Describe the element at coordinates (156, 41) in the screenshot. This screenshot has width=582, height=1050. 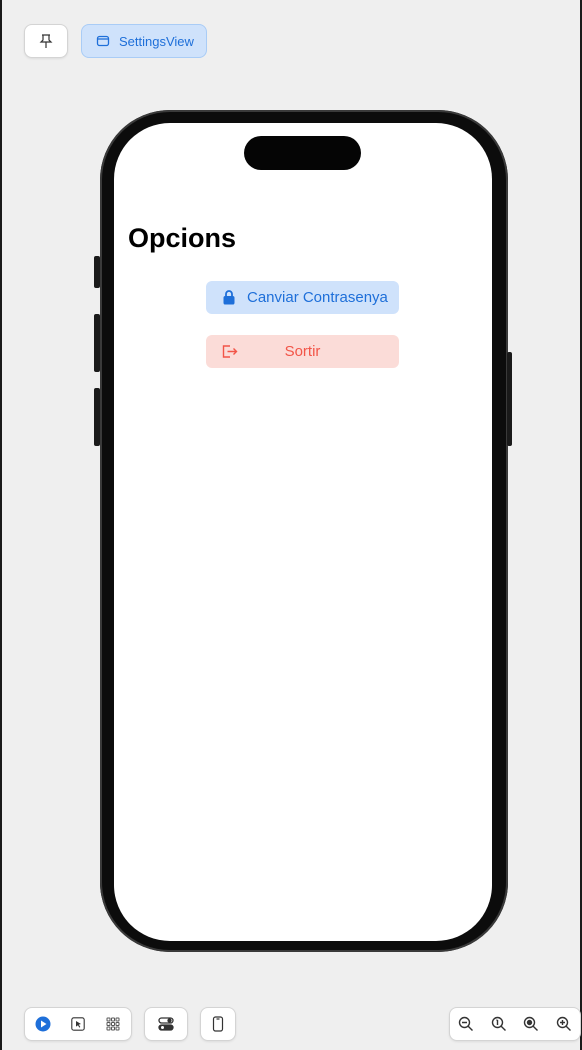
I see `view-chip-label: SettingsView` at that location.